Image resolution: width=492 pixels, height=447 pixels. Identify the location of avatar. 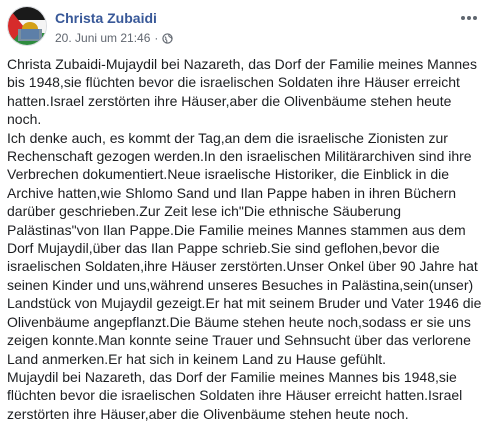
(27, 26).